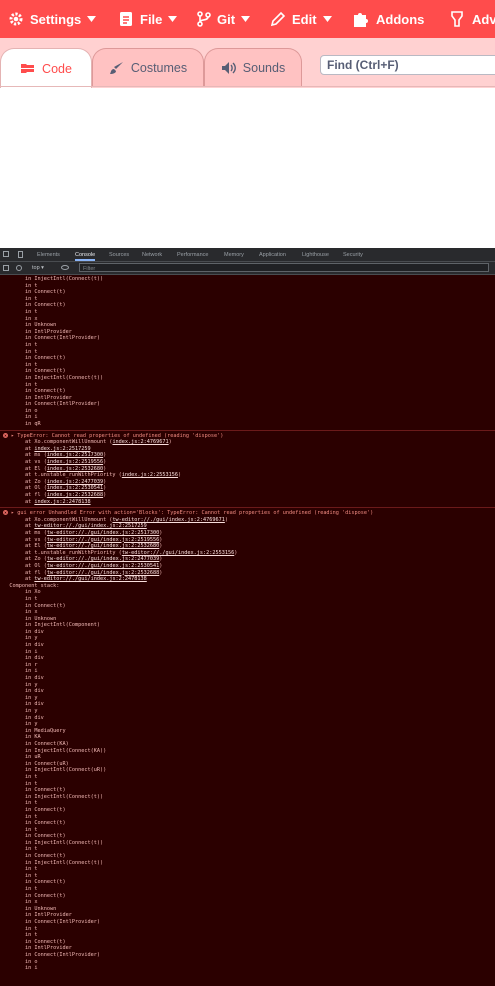 This screenshot has height=986, width=495. What do you see at coordinates (353, 254) in the screenshot?
I see `devtools-tab-security: Security` at bounding box center [353, 254].